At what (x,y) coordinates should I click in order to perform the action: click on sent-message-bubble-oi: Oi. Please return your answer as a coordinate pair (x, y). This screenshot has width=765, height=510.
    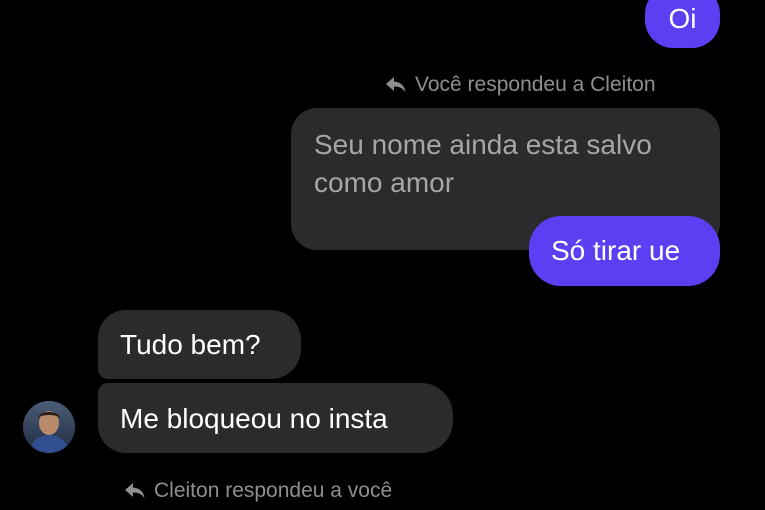
    Looking at the image, I should click on (682, 24).